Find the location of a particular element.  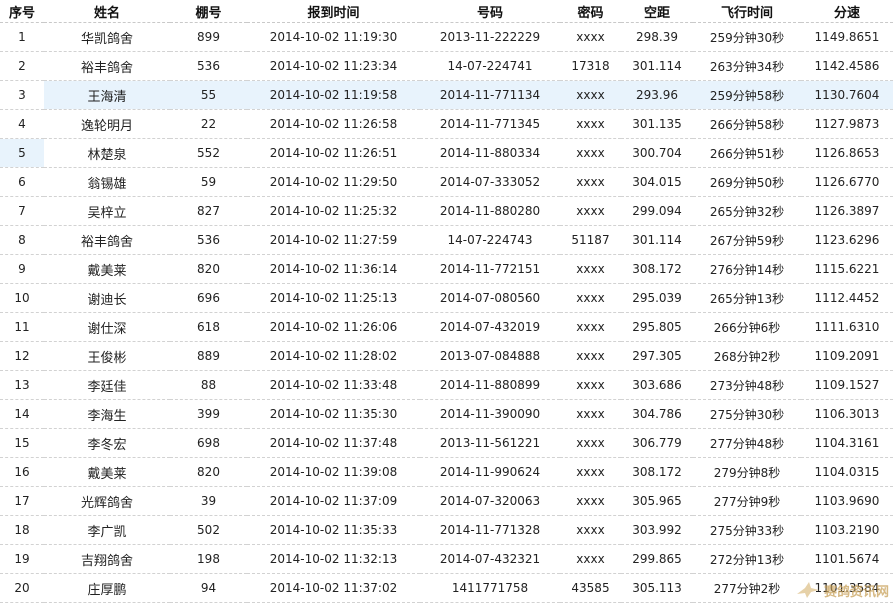

col-loft-cell: 827 is located at coordinates (208, 211).